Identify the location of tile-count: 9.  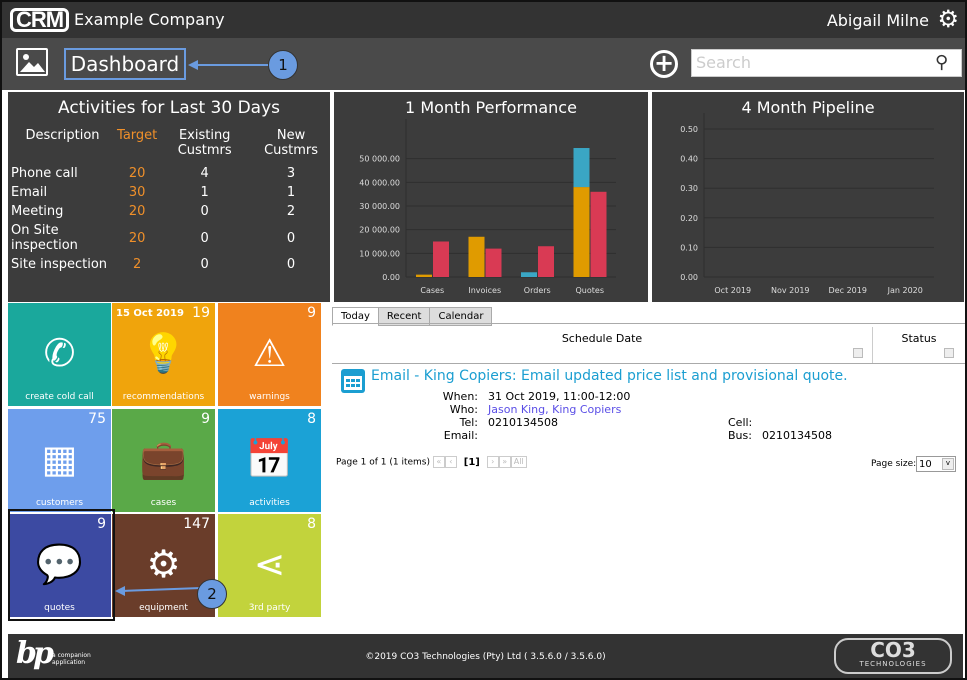
(311, 313).